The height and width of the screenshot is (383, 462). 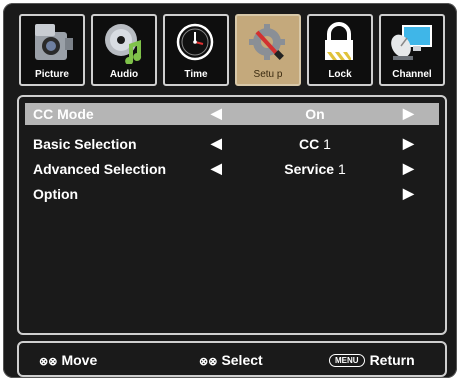 I want to click on menu-row-advanced-selection: Advanced Selection ◀ Service 1 ▶, so click(x=232, y=169).